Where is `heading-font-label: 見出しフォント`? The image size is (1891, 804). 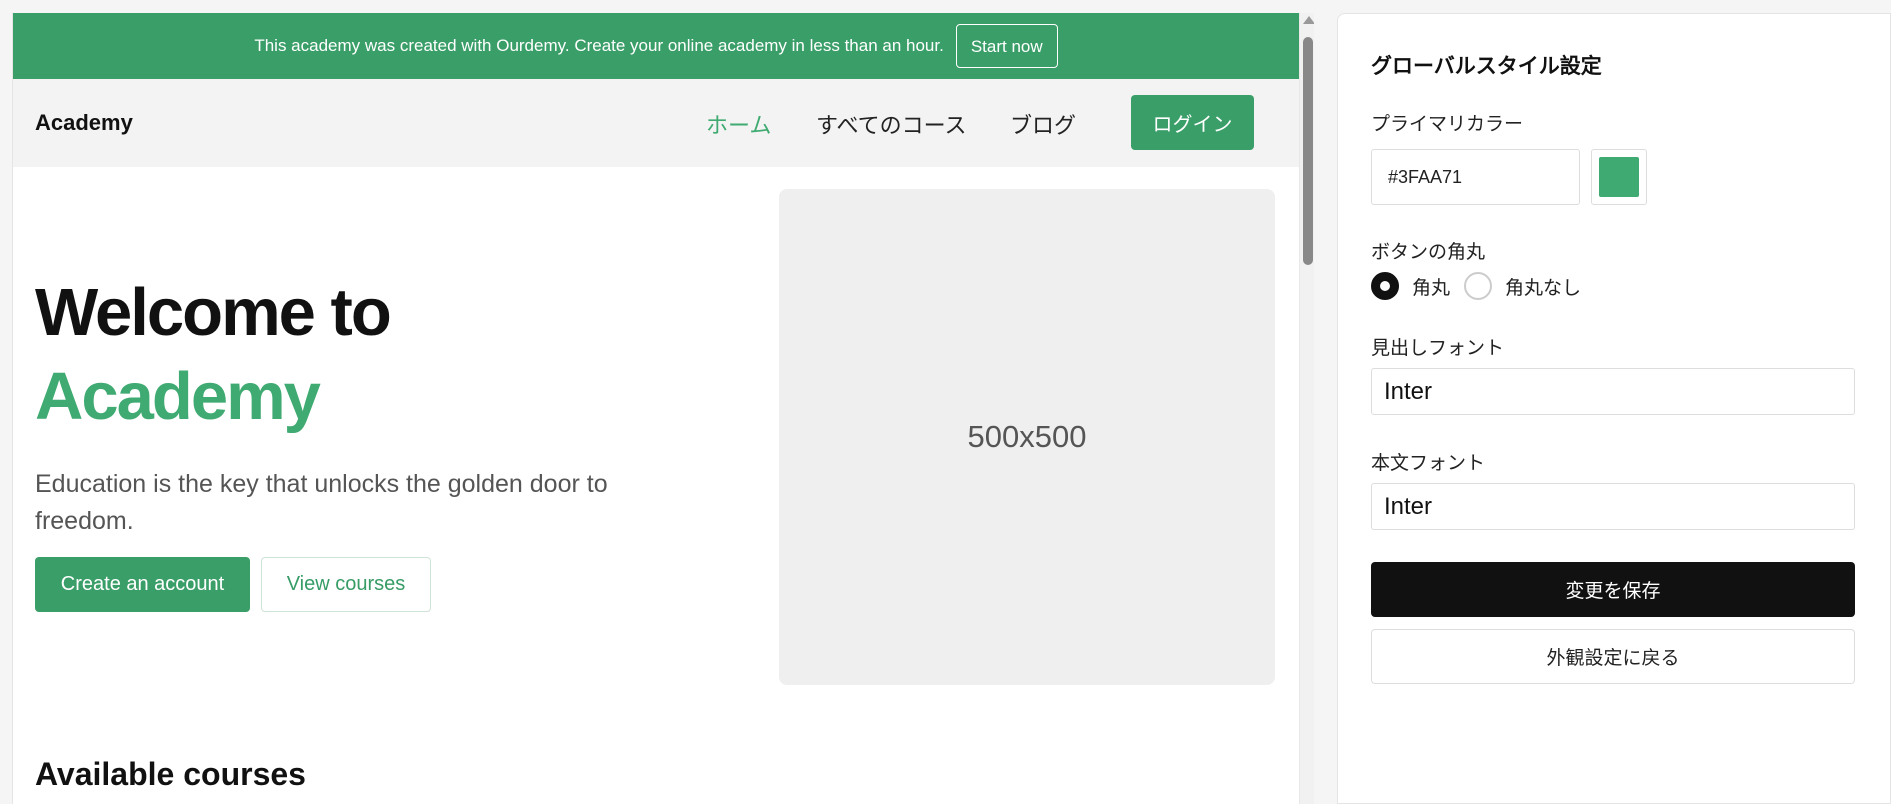 heading-font-label: 見出しフォント is located at coordinates (1438, 348).